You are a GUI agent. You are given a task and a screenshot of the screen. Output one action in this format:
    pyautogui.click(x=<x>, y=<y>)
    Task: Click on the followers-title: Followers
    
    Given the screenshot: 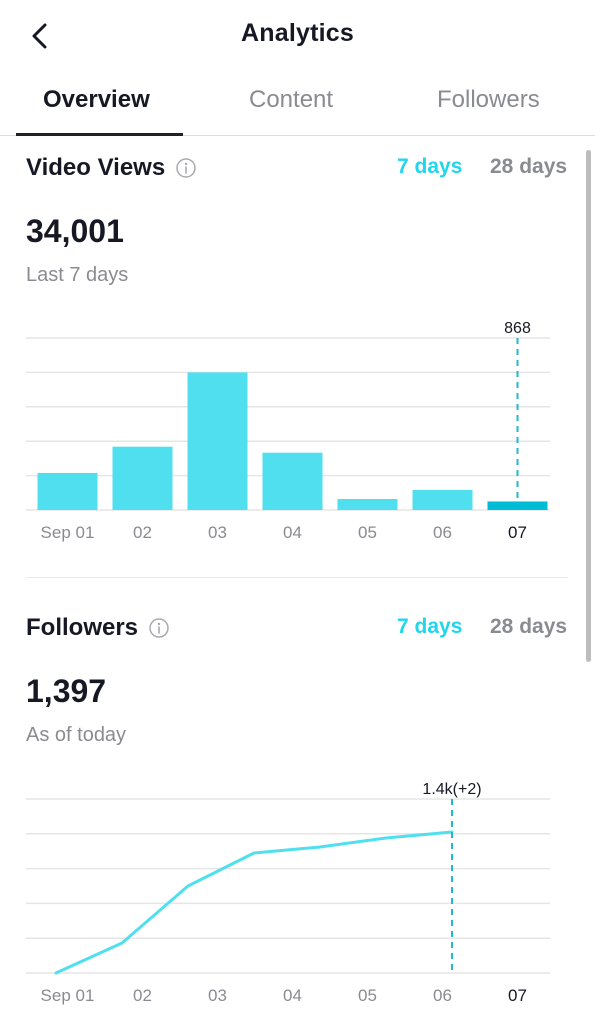 What is the action you would take?
    pyautogui.click(x=82, y=627)
    